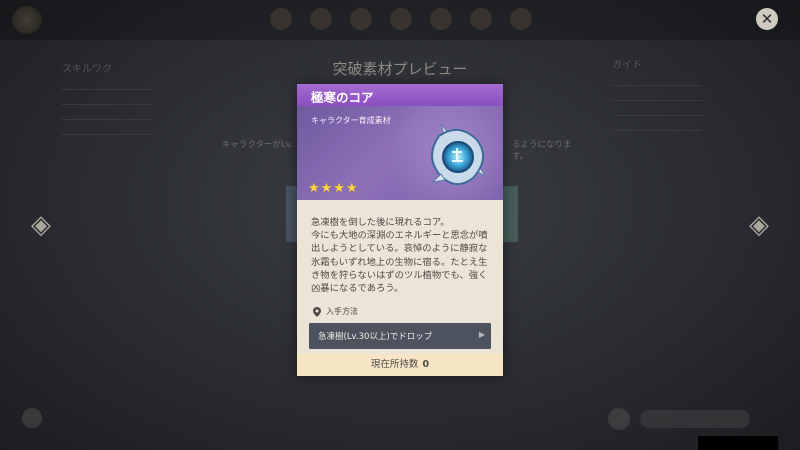 This screenshot has height=450, width=800. Describe the element at coordinates (542, 151) in the screenshot. I see `subtitle-right: るようになります。` at that location.